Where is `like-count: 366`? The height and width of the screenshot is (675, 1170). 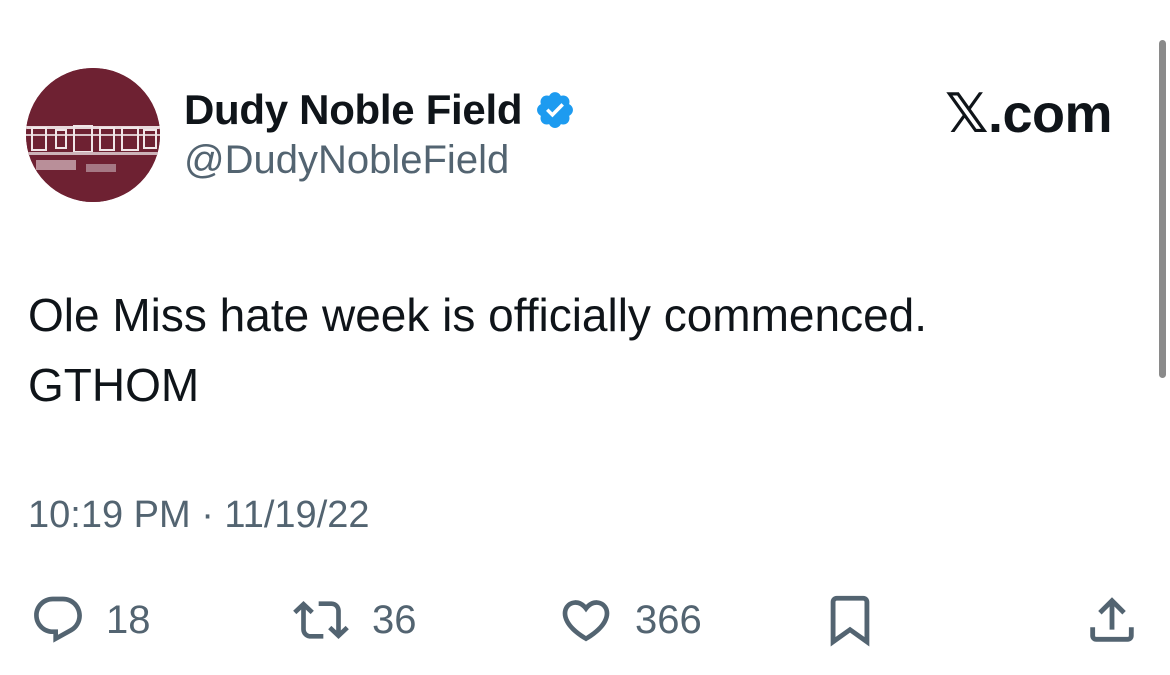 like-count: 366 is located at coordinates (668, 619).